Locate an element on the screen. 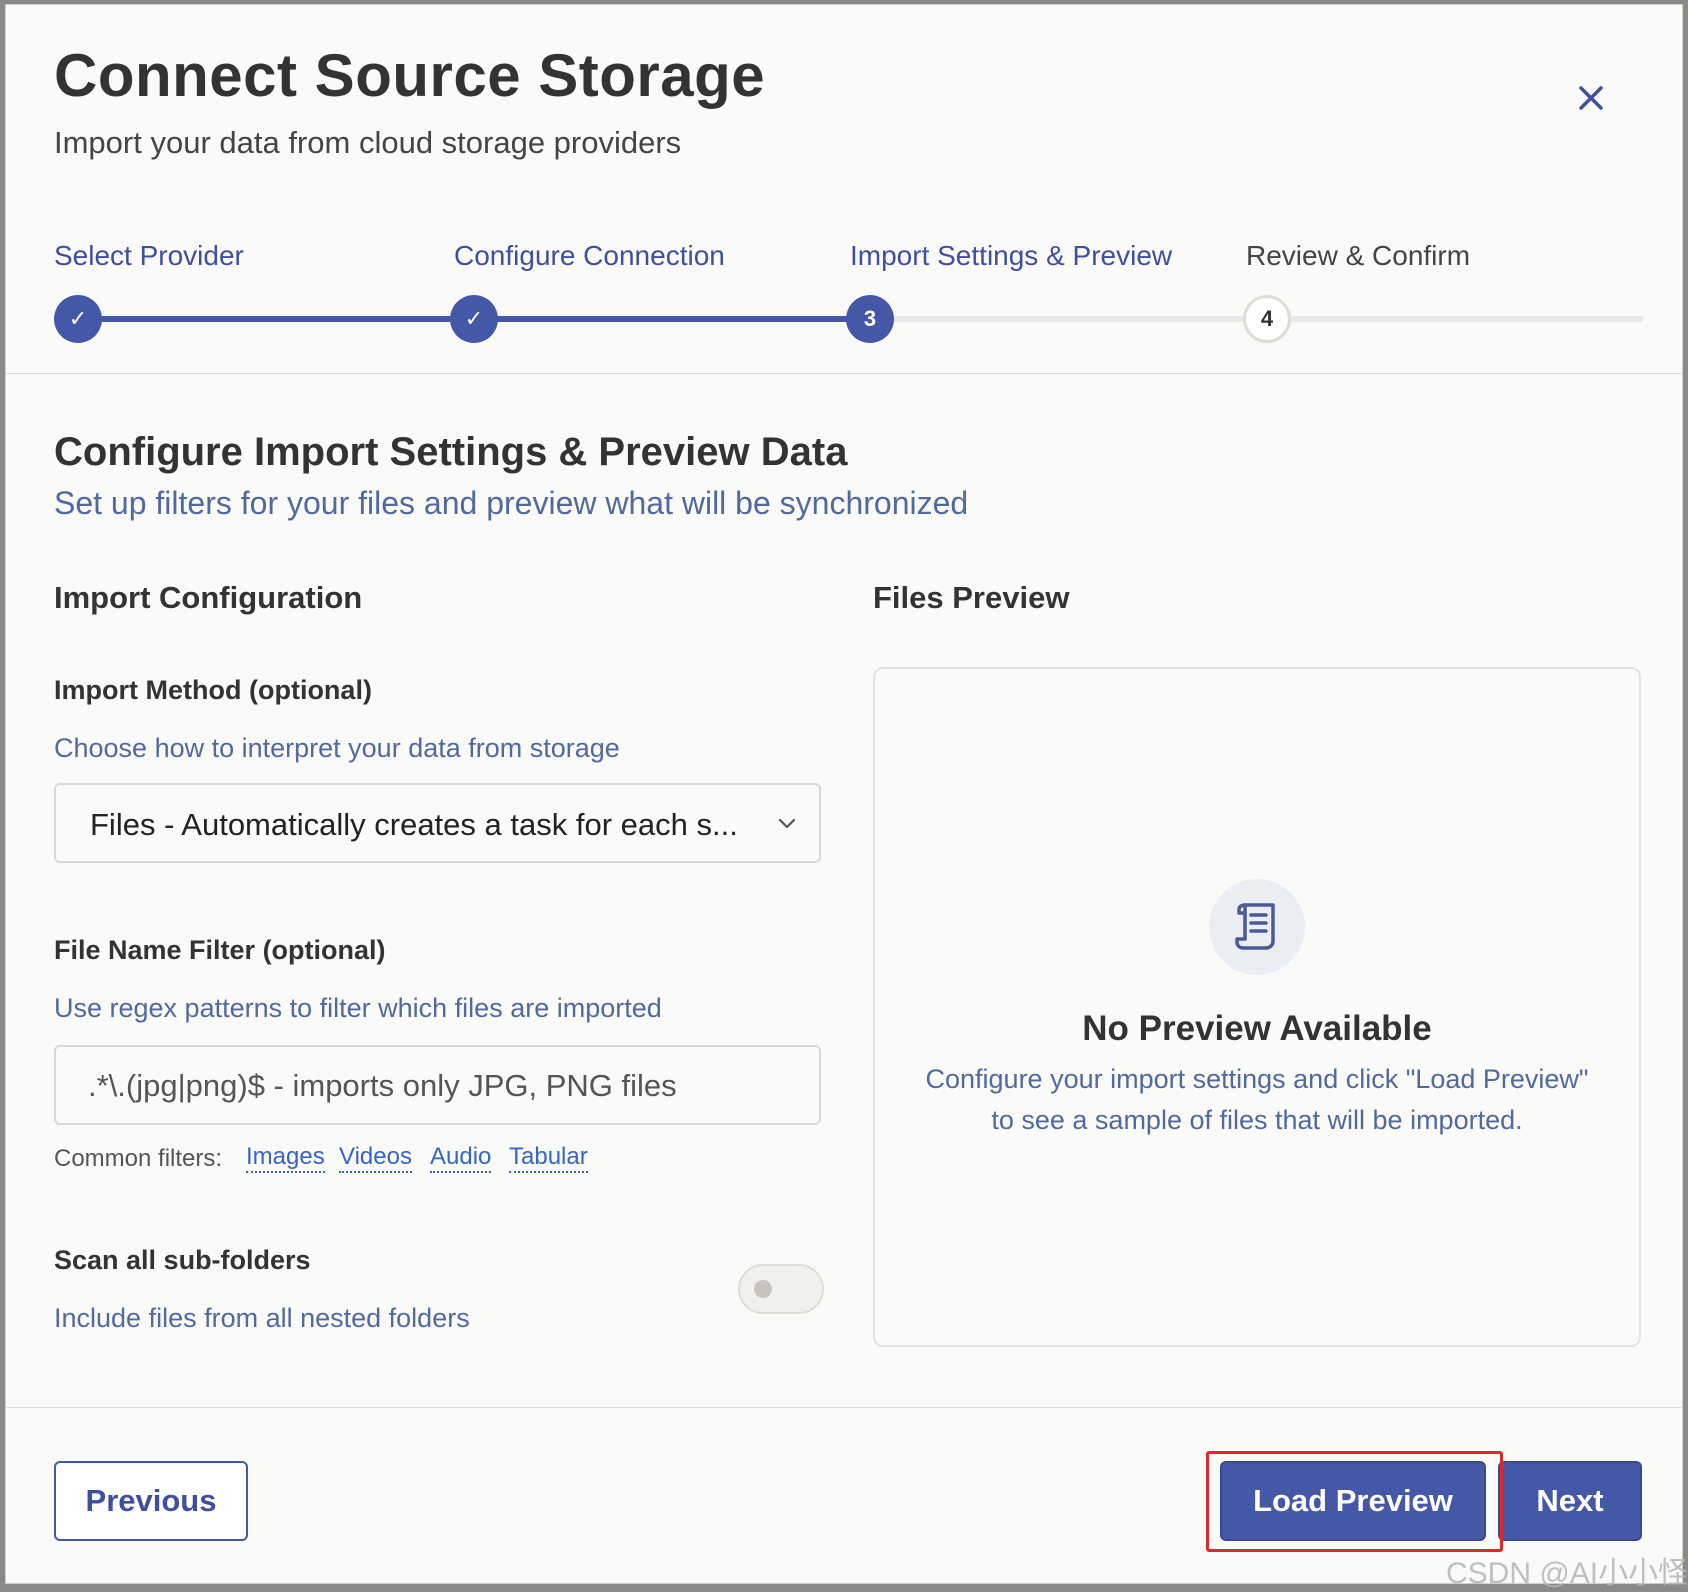 The height and width of the screenshot is (1592, 1688). footer-divider is located at coordinates (844, 1407).